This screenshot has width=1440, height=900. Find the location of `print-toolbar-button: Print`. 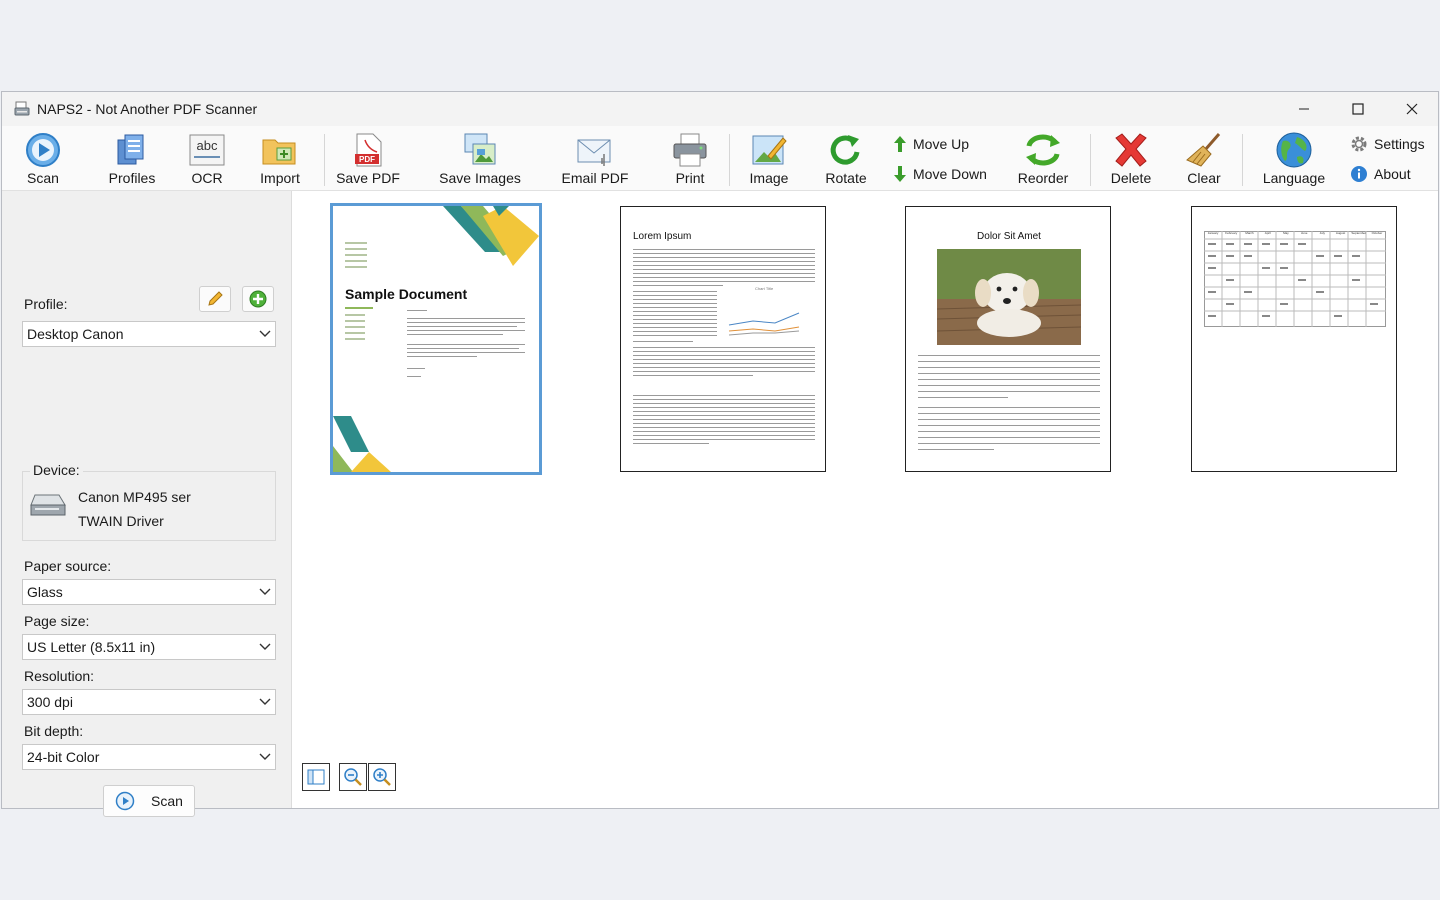

print-toolbar-button: Print is located at coordinates (690, 159).